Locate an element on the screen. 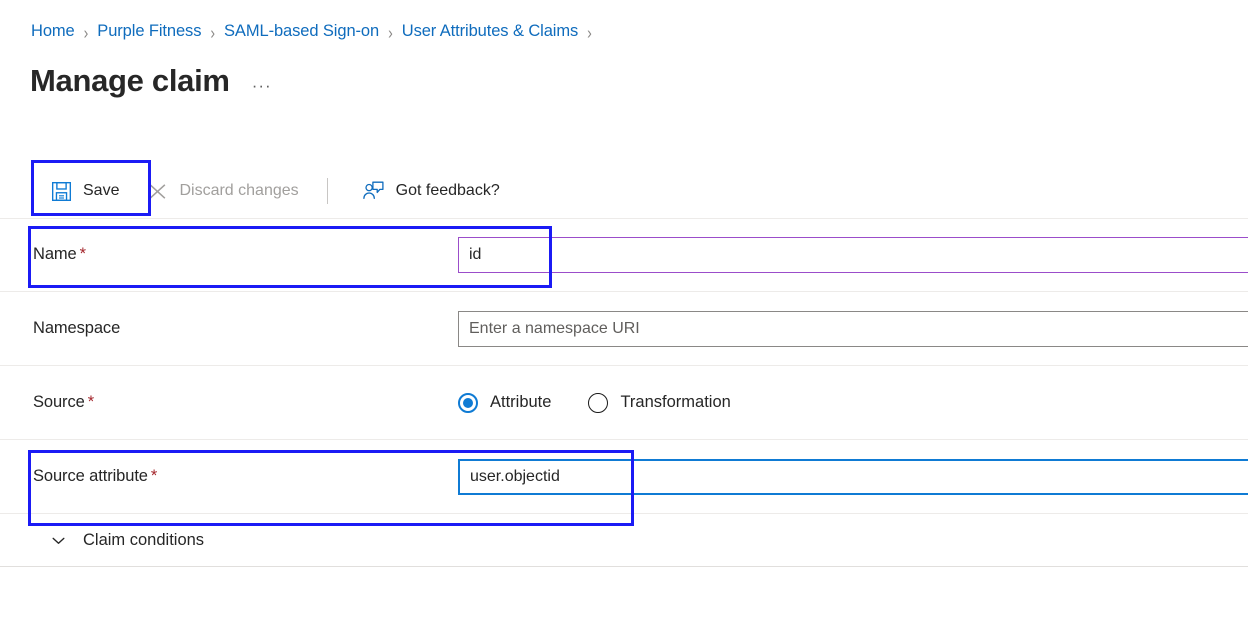 This screenshot has height=619, width=1248. radio-unselected-icon is located at coordinates (598, 402).